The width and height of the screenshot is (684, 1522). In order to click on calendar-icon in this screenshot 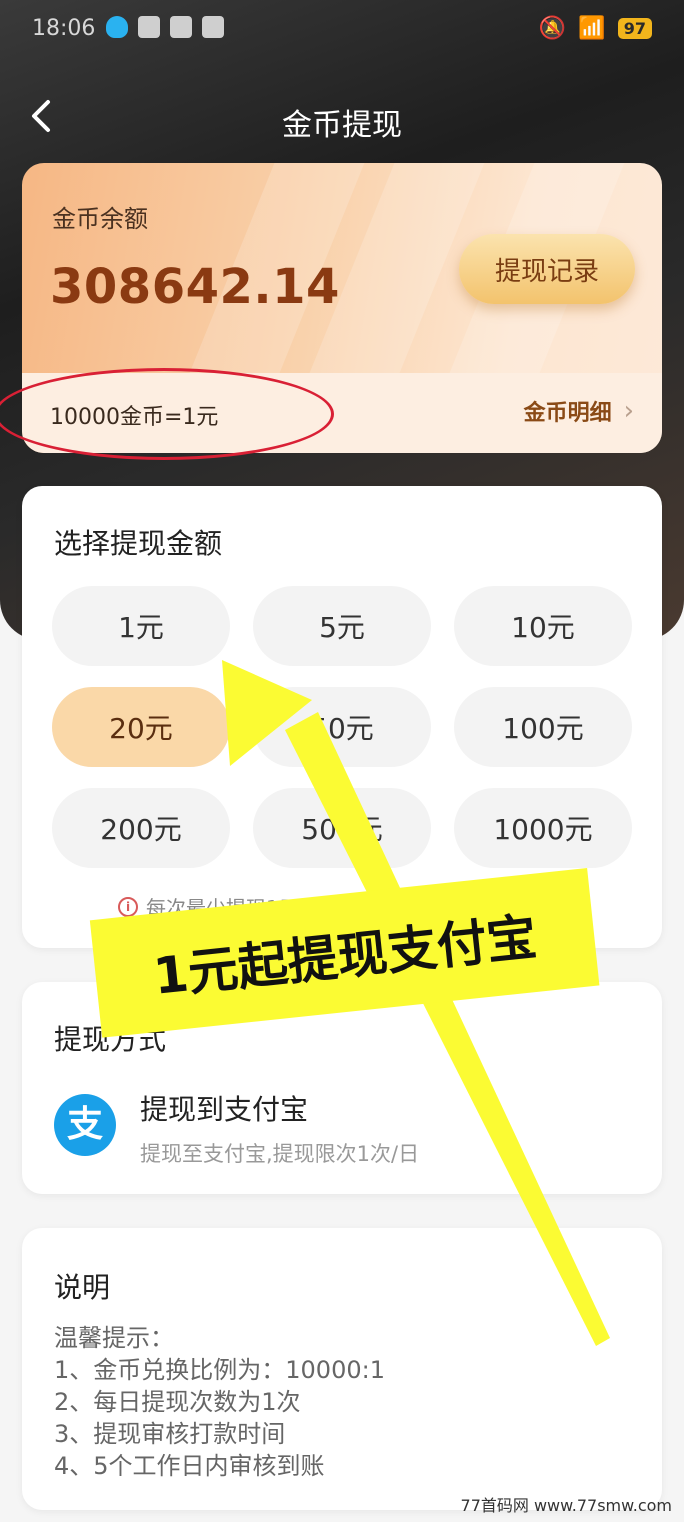, I will do `click(181, 27)`.